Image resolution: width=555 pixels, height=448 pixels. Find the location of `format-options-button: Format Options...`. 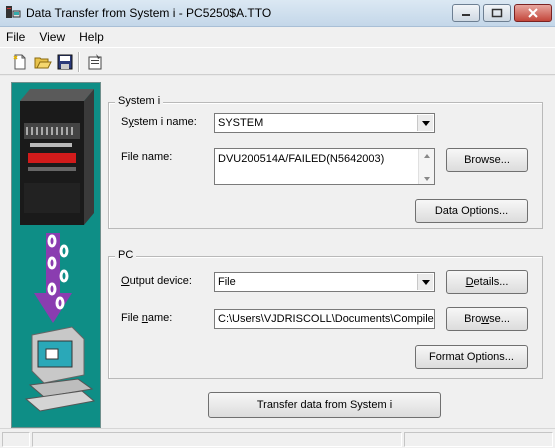

format-options-button: Format Options... is located at coordinates (471, 357).